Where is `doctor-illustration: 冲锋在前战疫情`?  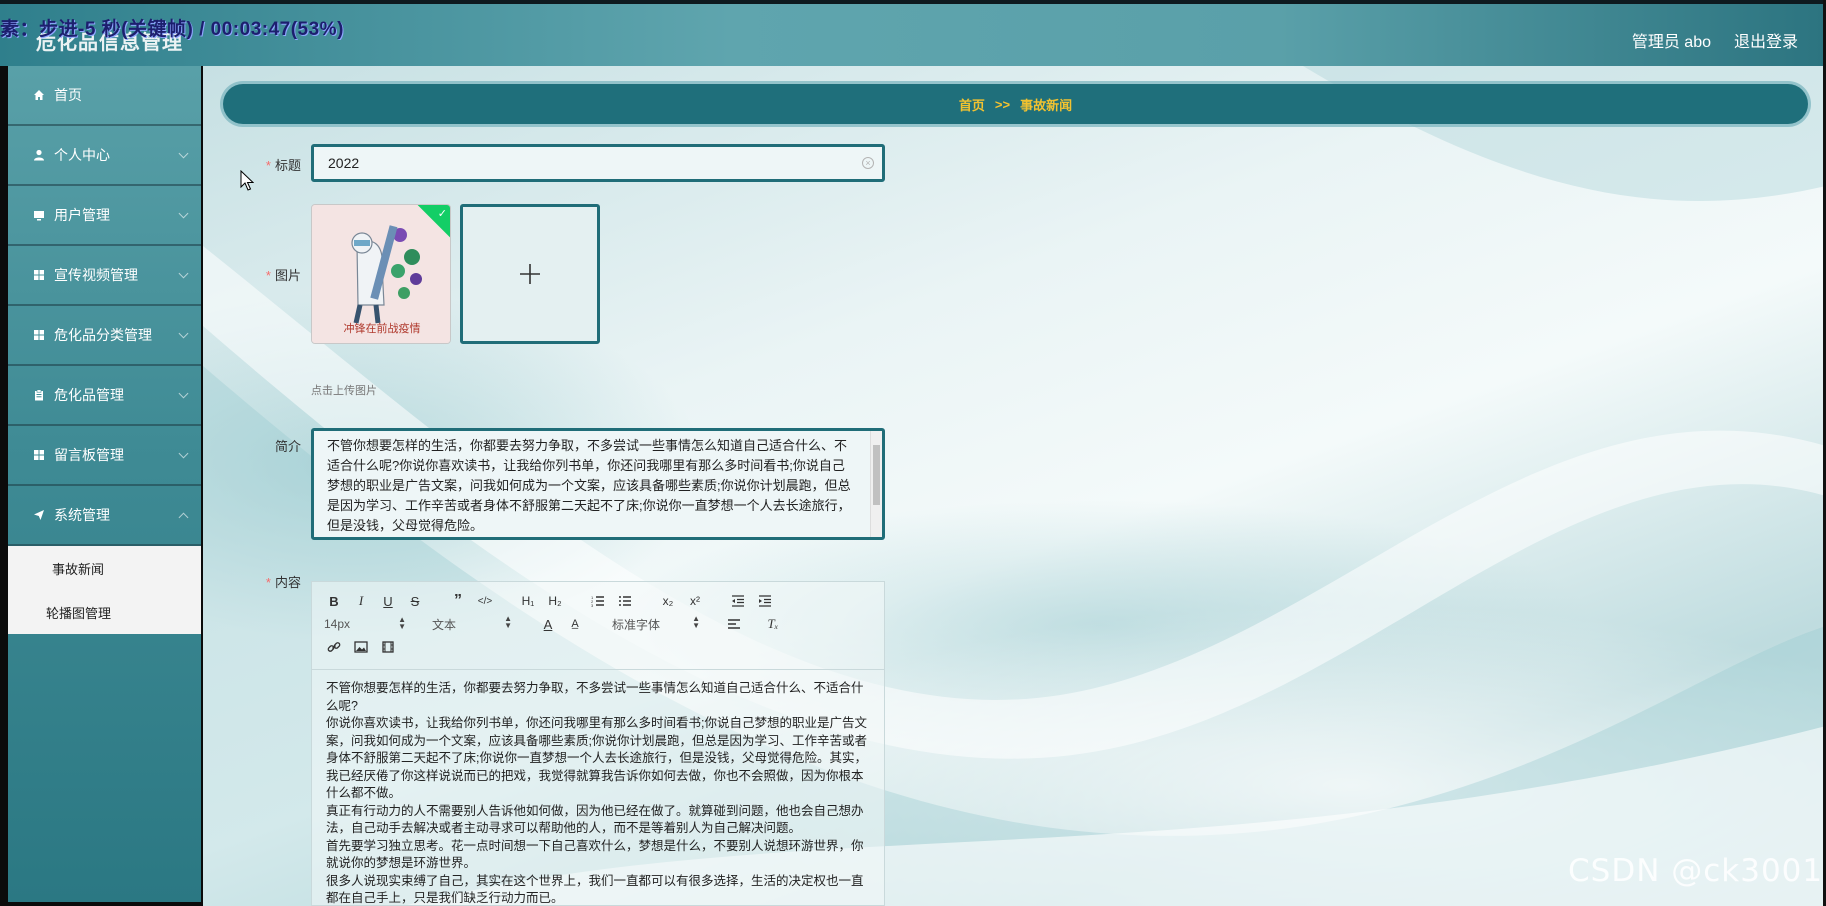
doctor-illustration: 冲锋在前战疫情 is located at coordinates (381, 274).